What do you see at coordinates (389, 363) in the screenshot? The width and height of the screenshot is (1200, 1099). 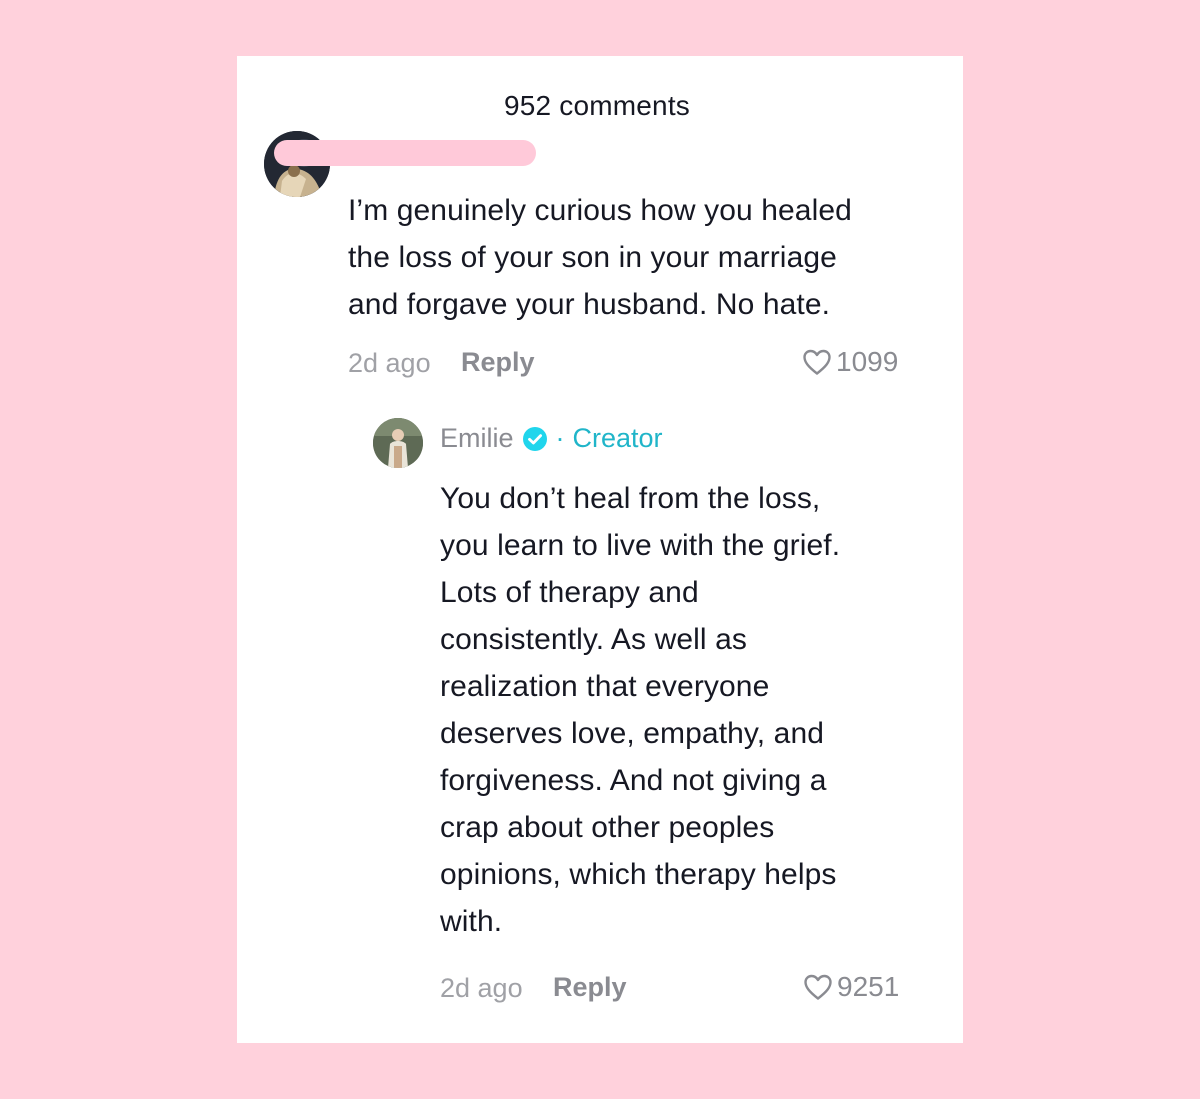 I see `comment-time: 2d ago` at bounding box center [389, 363].